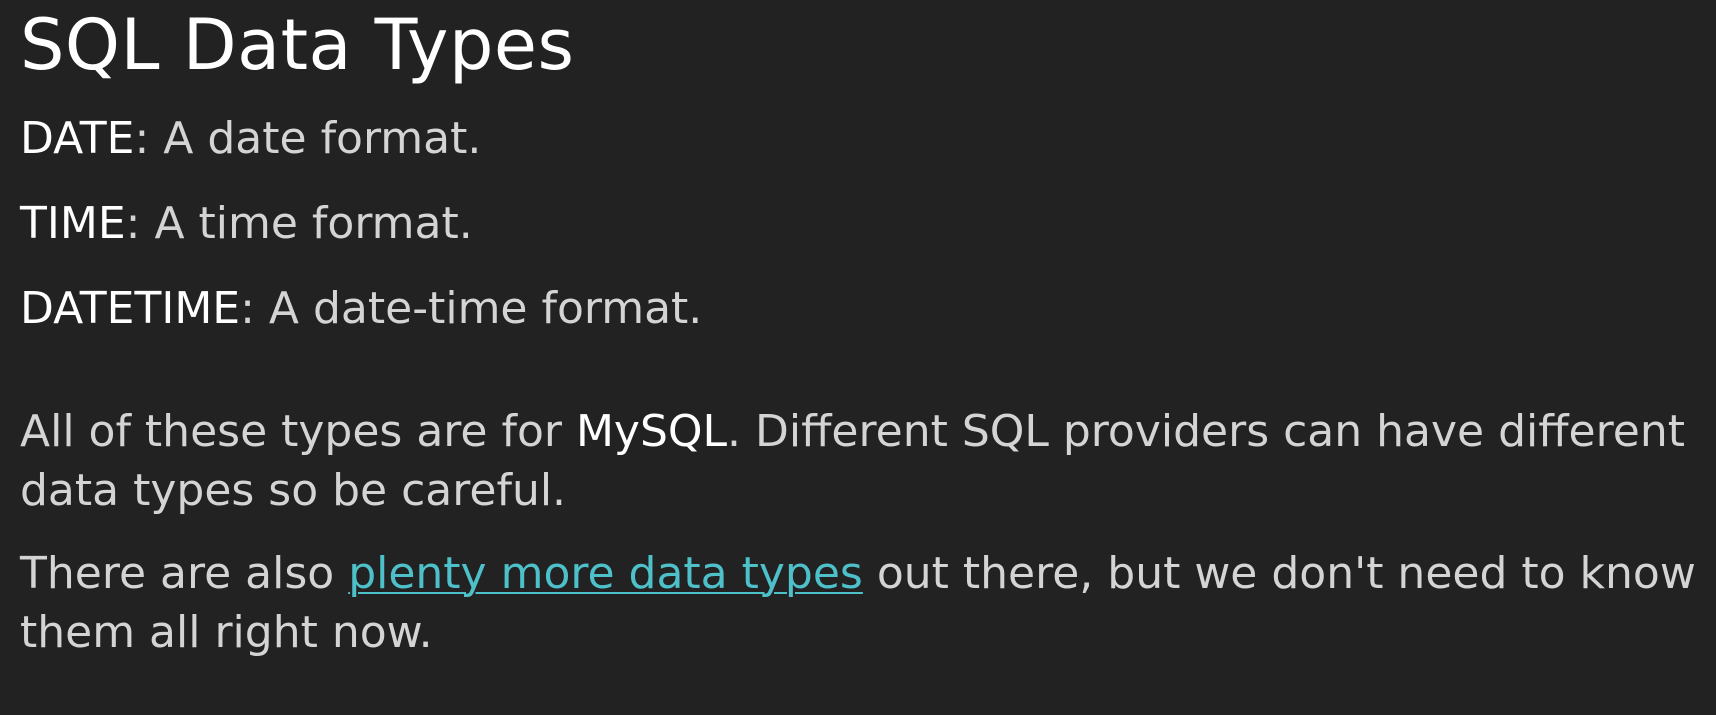  I want to click on definition-term: DATE, so click(77, 138).